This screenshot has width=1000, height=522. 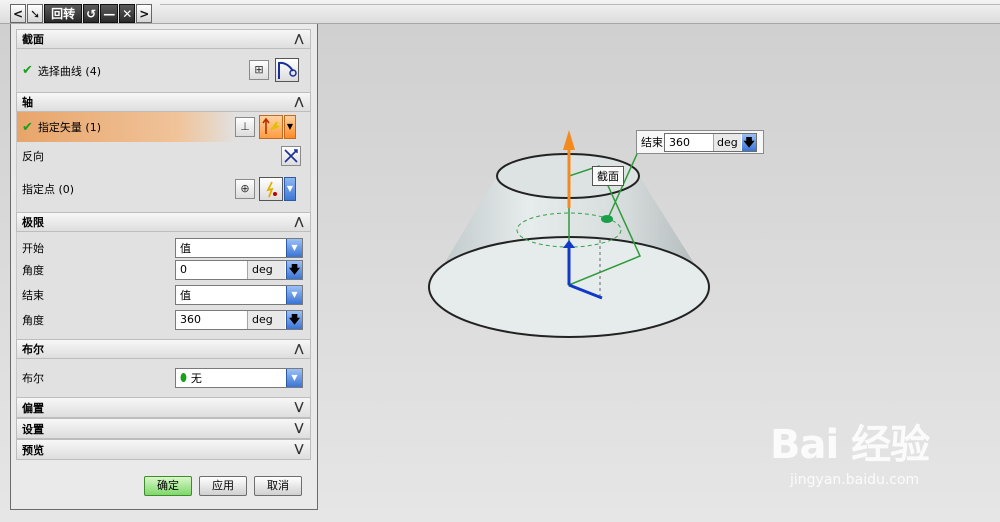 I want to click on boolean-select-value: 无, so click(x=196, y=378).